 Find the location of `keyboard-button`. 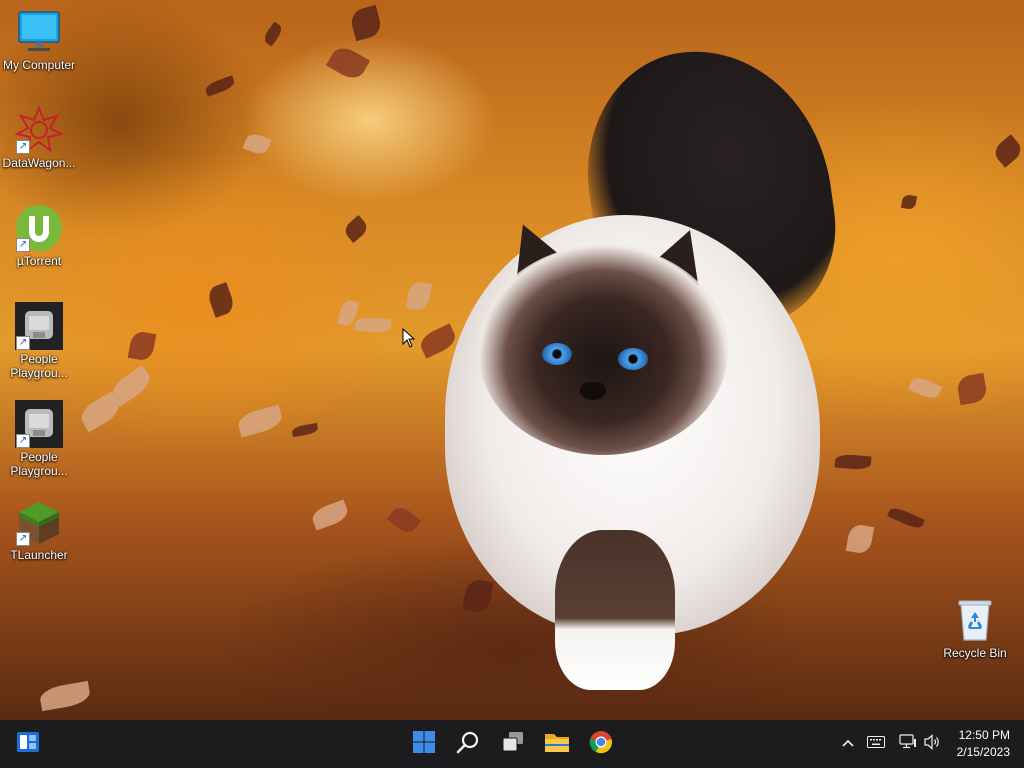

keyboard-button is located at coordinates (876, 744).